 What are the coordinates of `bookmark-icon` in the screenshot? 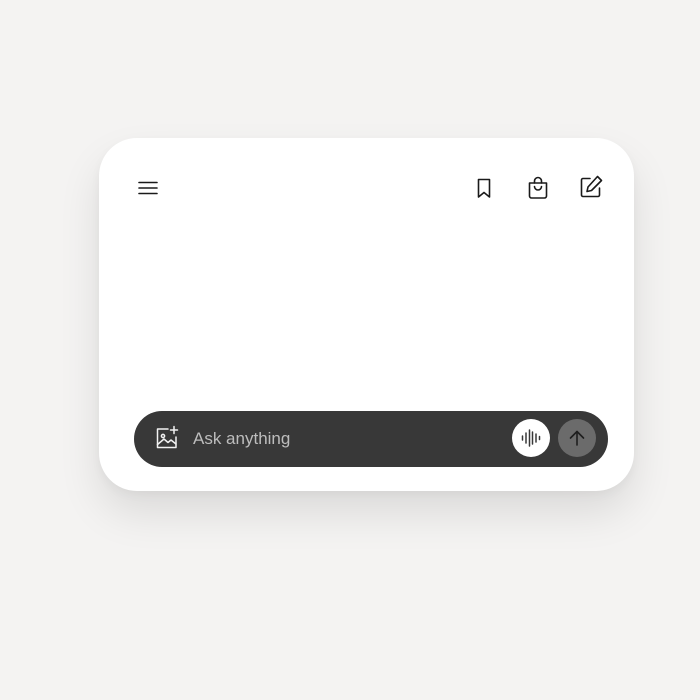 It's located at (484, 188).